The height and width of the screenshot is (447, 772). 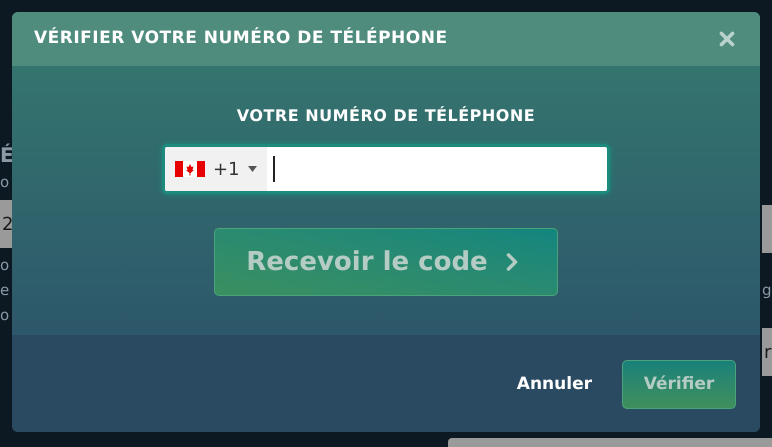 What do you see at coordinates (554, 385) in the screenshot?
I see `cancel-button: Annuler` at bounding box center [554, 385].